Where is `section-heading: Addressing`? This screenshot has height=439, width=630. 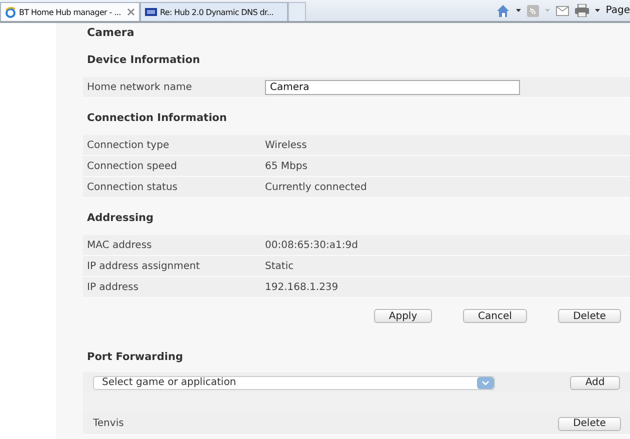
section-heading: Addressing is located at coordinates (120, 218).